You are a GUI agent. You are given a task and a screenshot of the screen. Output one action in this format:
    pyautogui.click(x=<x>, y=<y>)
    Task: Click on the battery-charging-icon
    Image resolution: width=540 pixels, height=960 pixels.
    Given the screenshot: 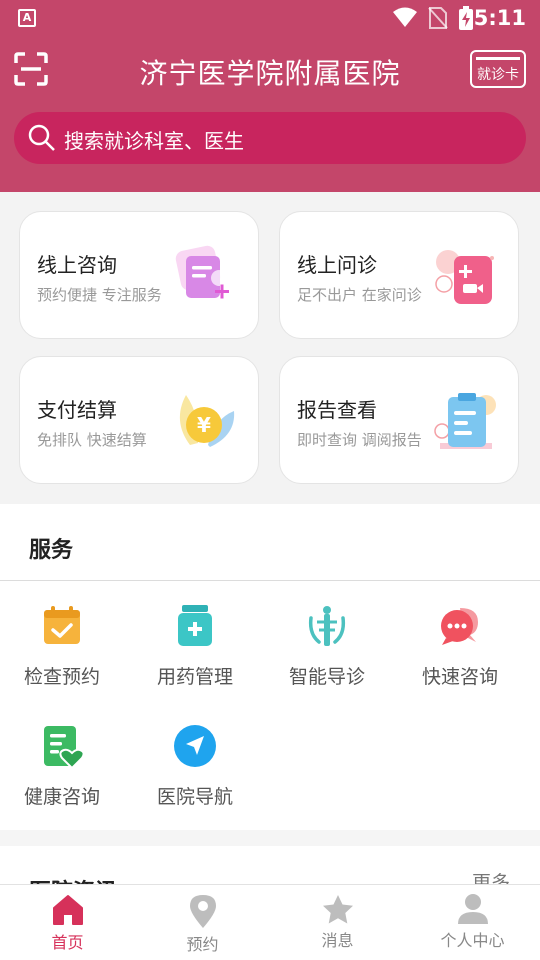 What is the action you would take?
    pyautogui.click(x=466, y=18)
    